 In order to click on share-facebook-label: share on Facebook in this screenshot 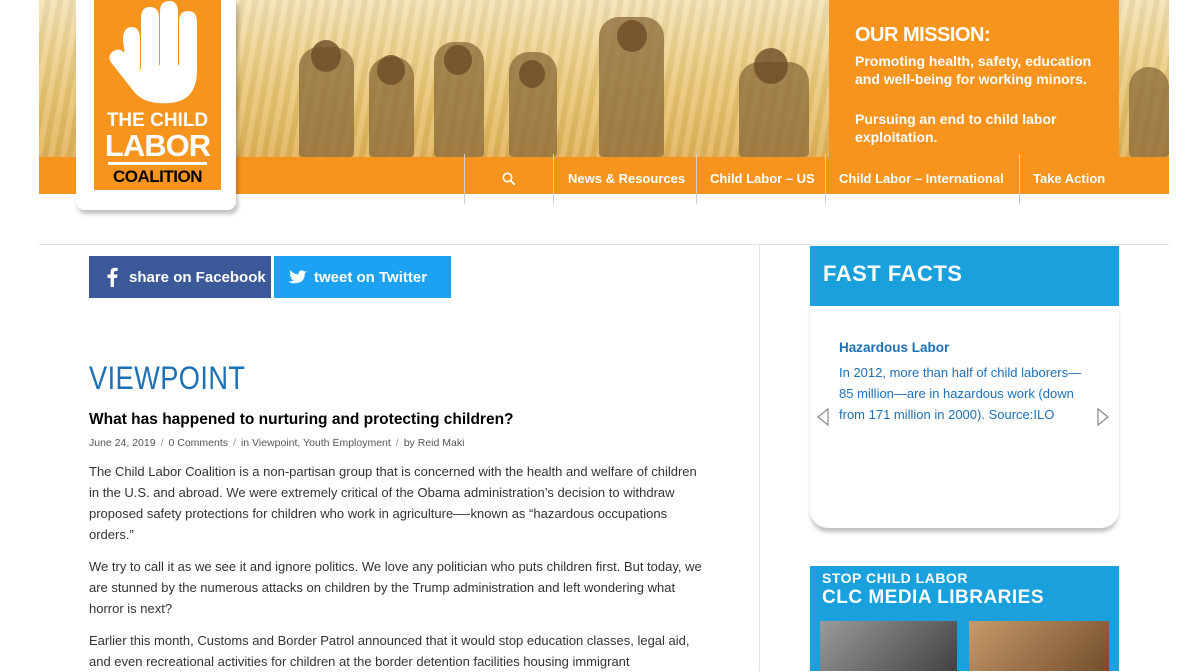, I will do `click(197, 277)`.